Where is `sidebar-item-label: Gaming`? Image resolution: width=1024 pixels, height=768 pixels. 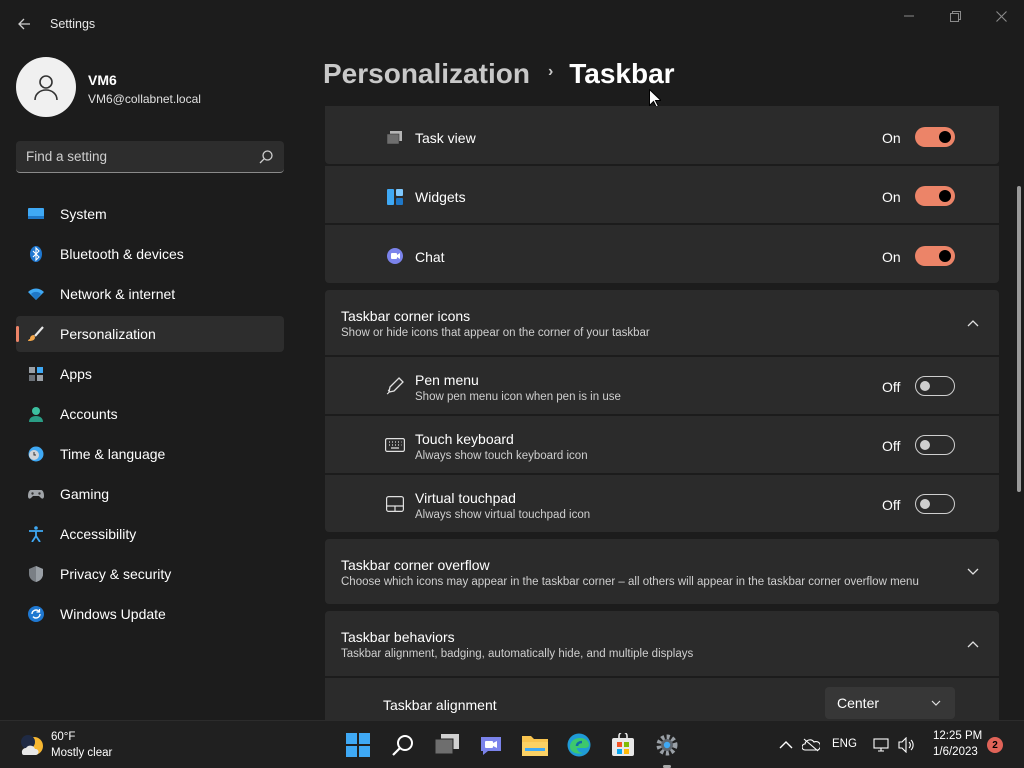 sidebar-item-label: Gaming is located at coordinates (85, 494).